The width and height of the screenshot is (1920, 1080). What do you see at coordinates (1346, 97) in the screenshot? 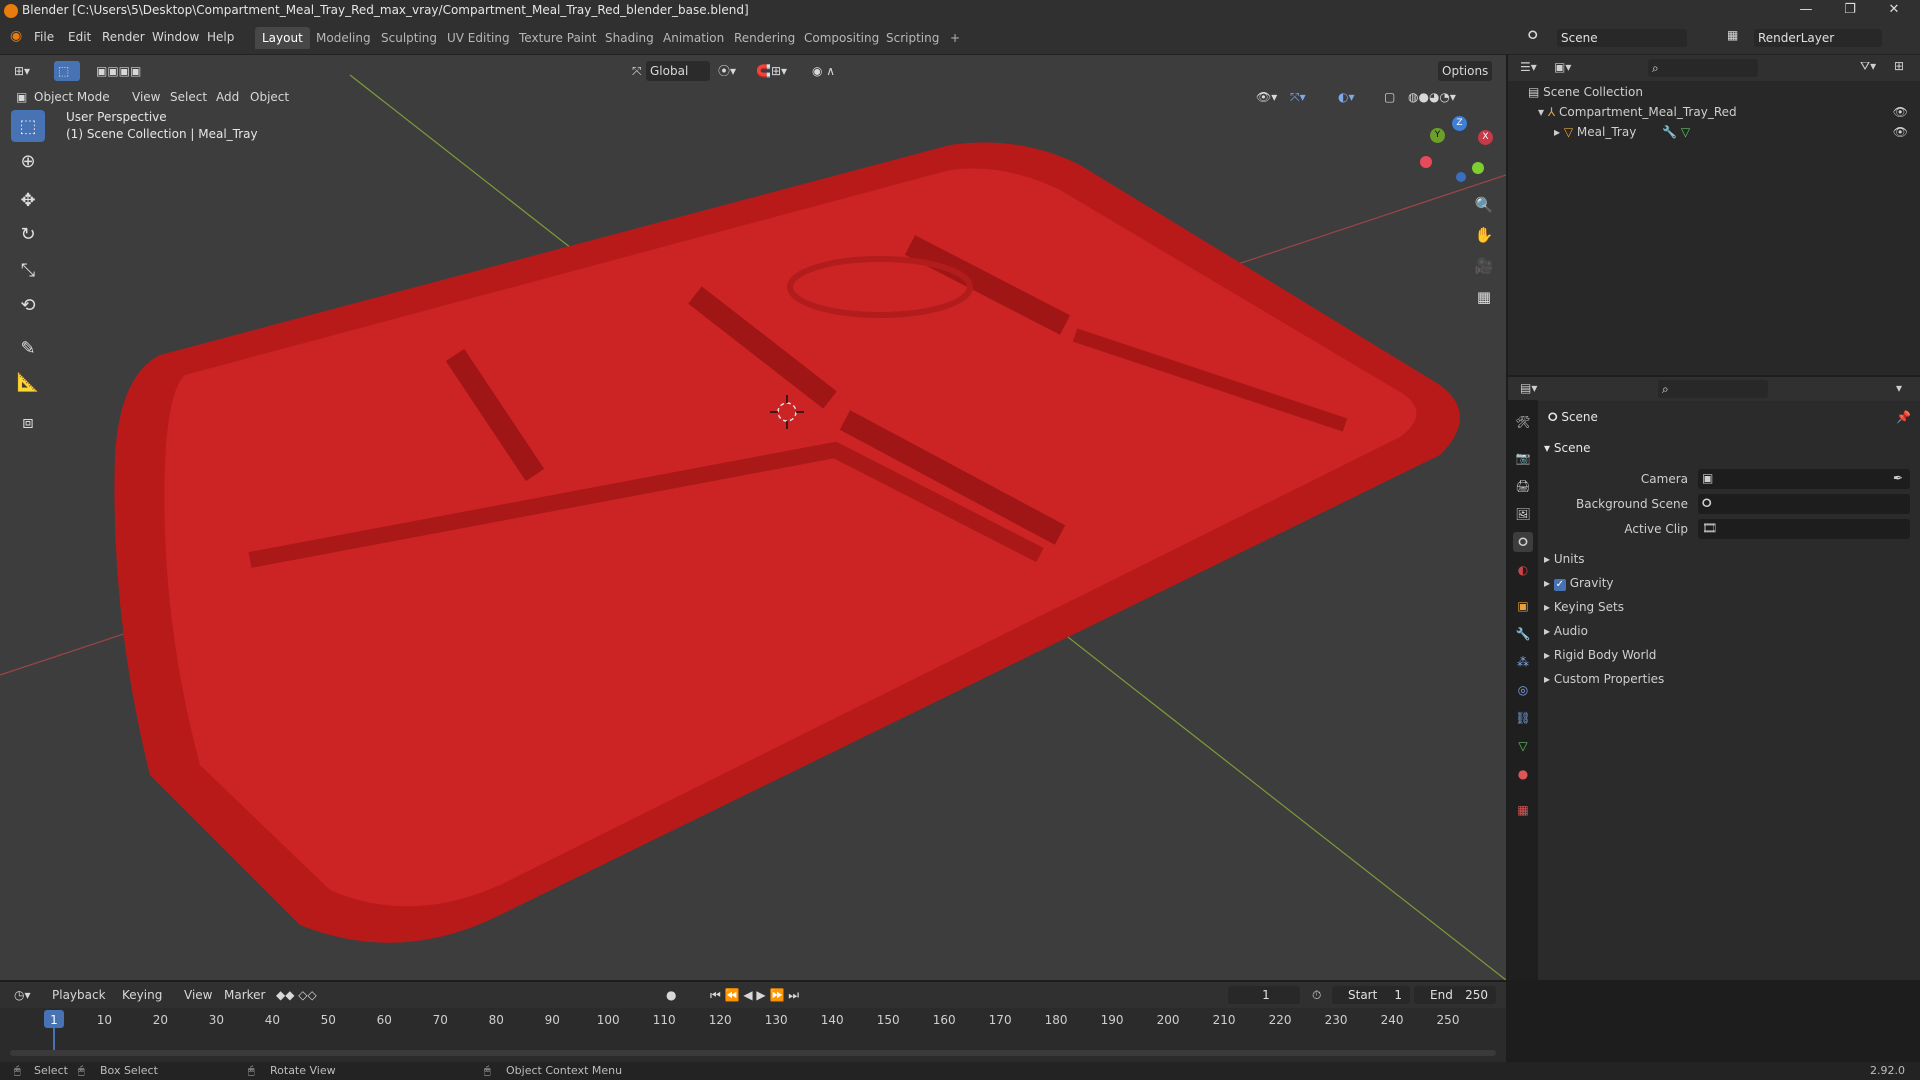
I see `overlay-toggle-icon: ◐▾` at bounding box center [1346, 97].